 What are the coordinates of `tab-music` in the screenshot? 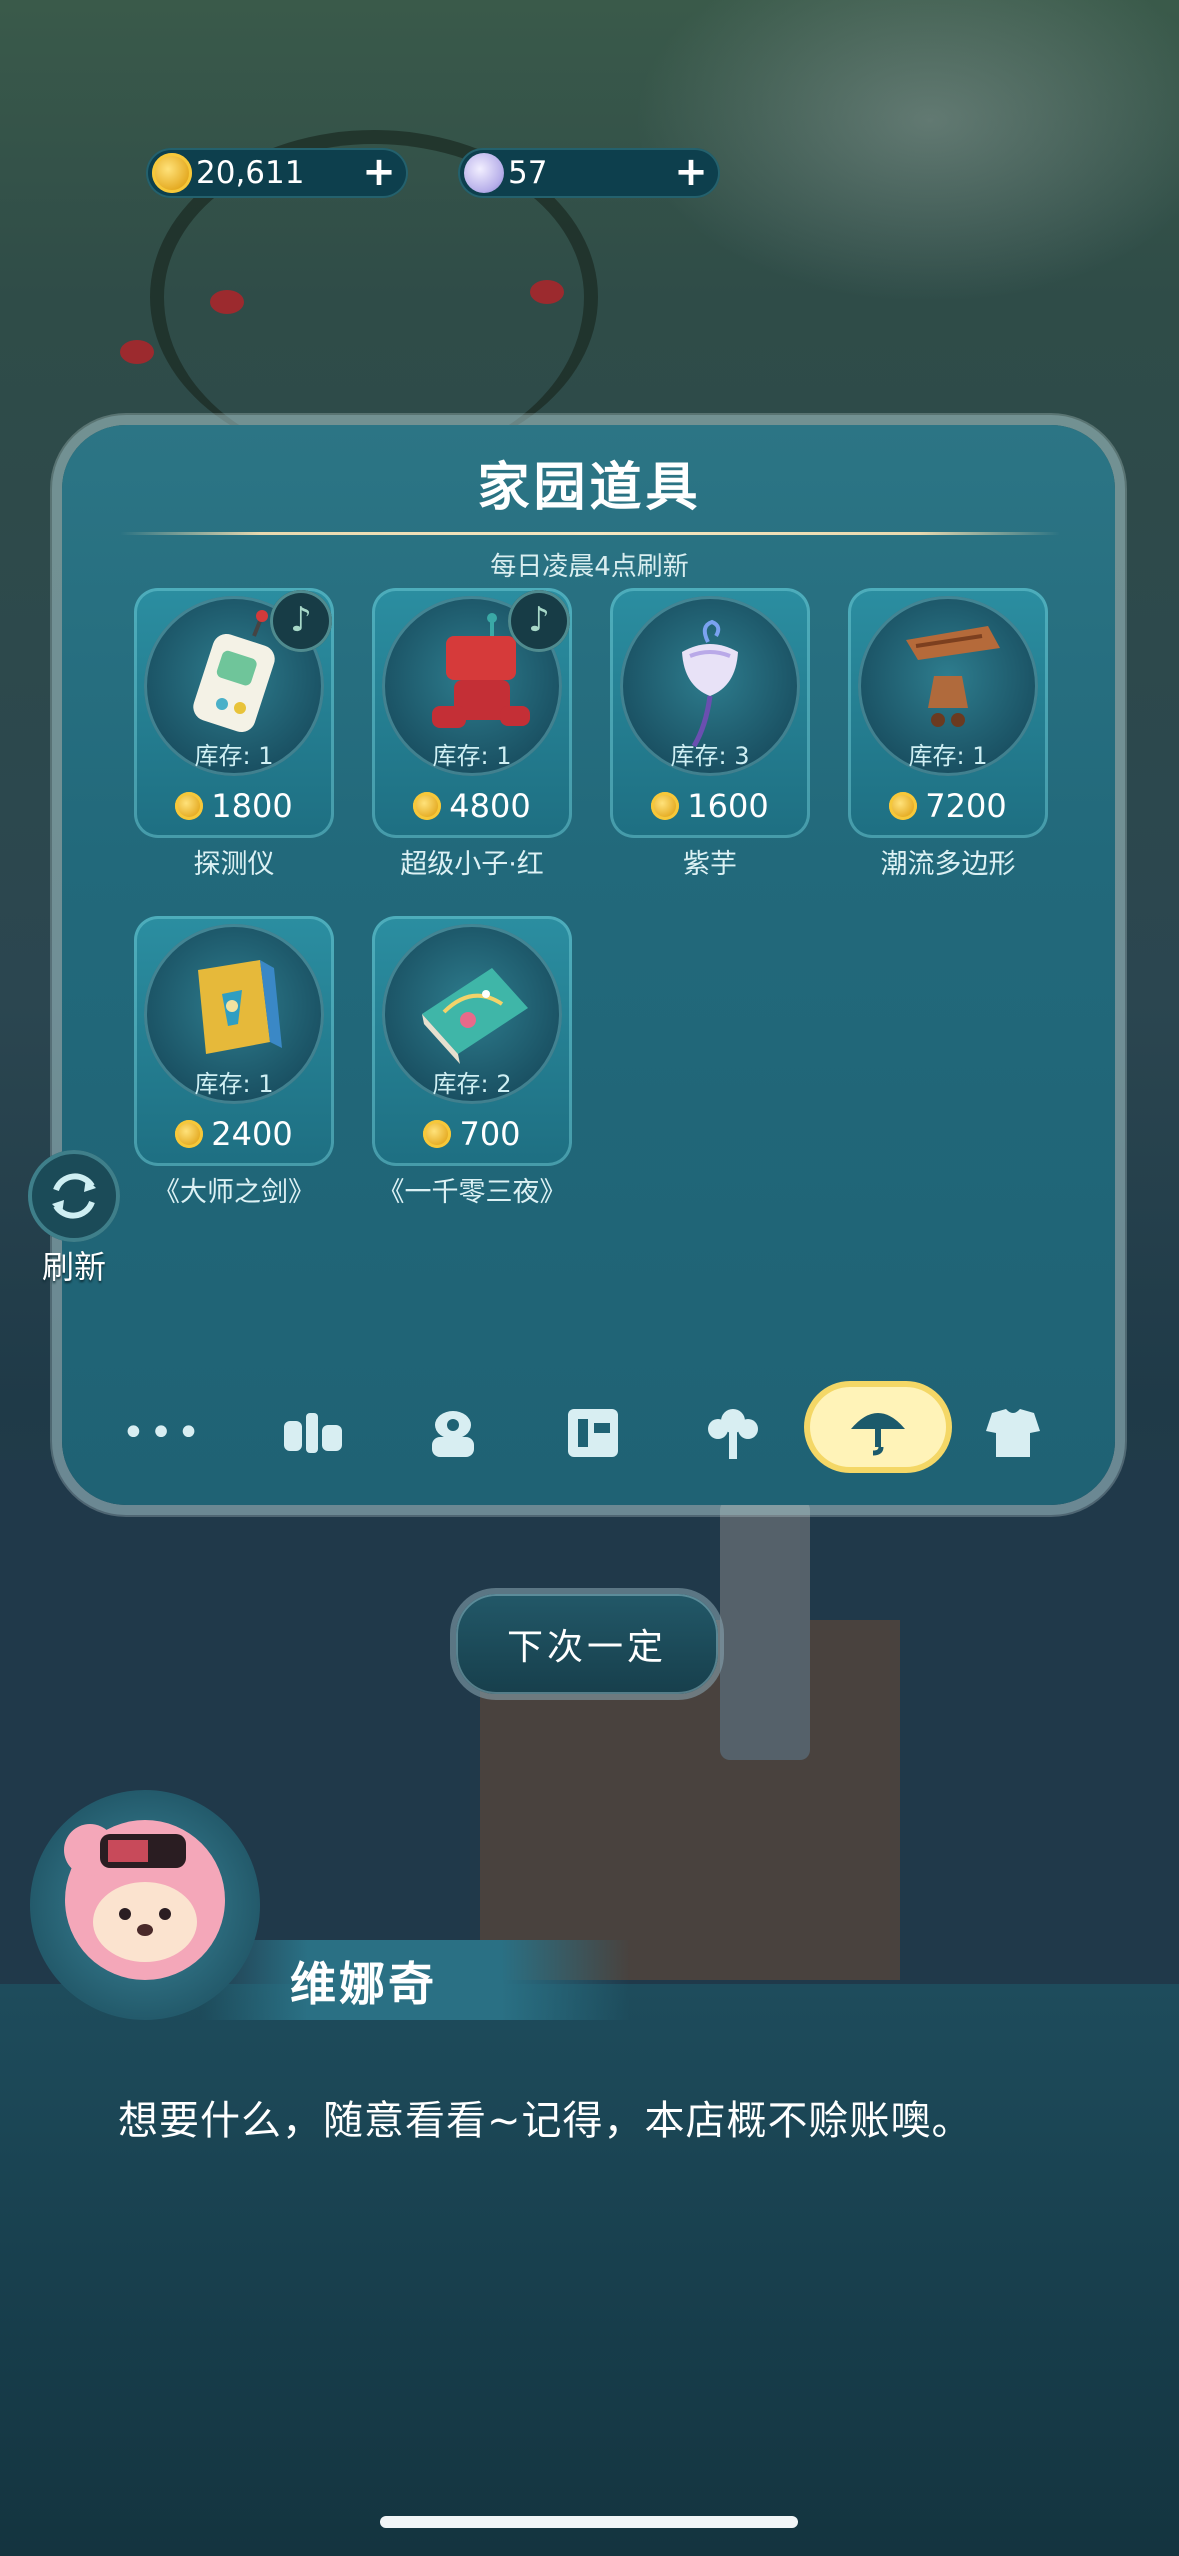 It's located at (593, 1433).